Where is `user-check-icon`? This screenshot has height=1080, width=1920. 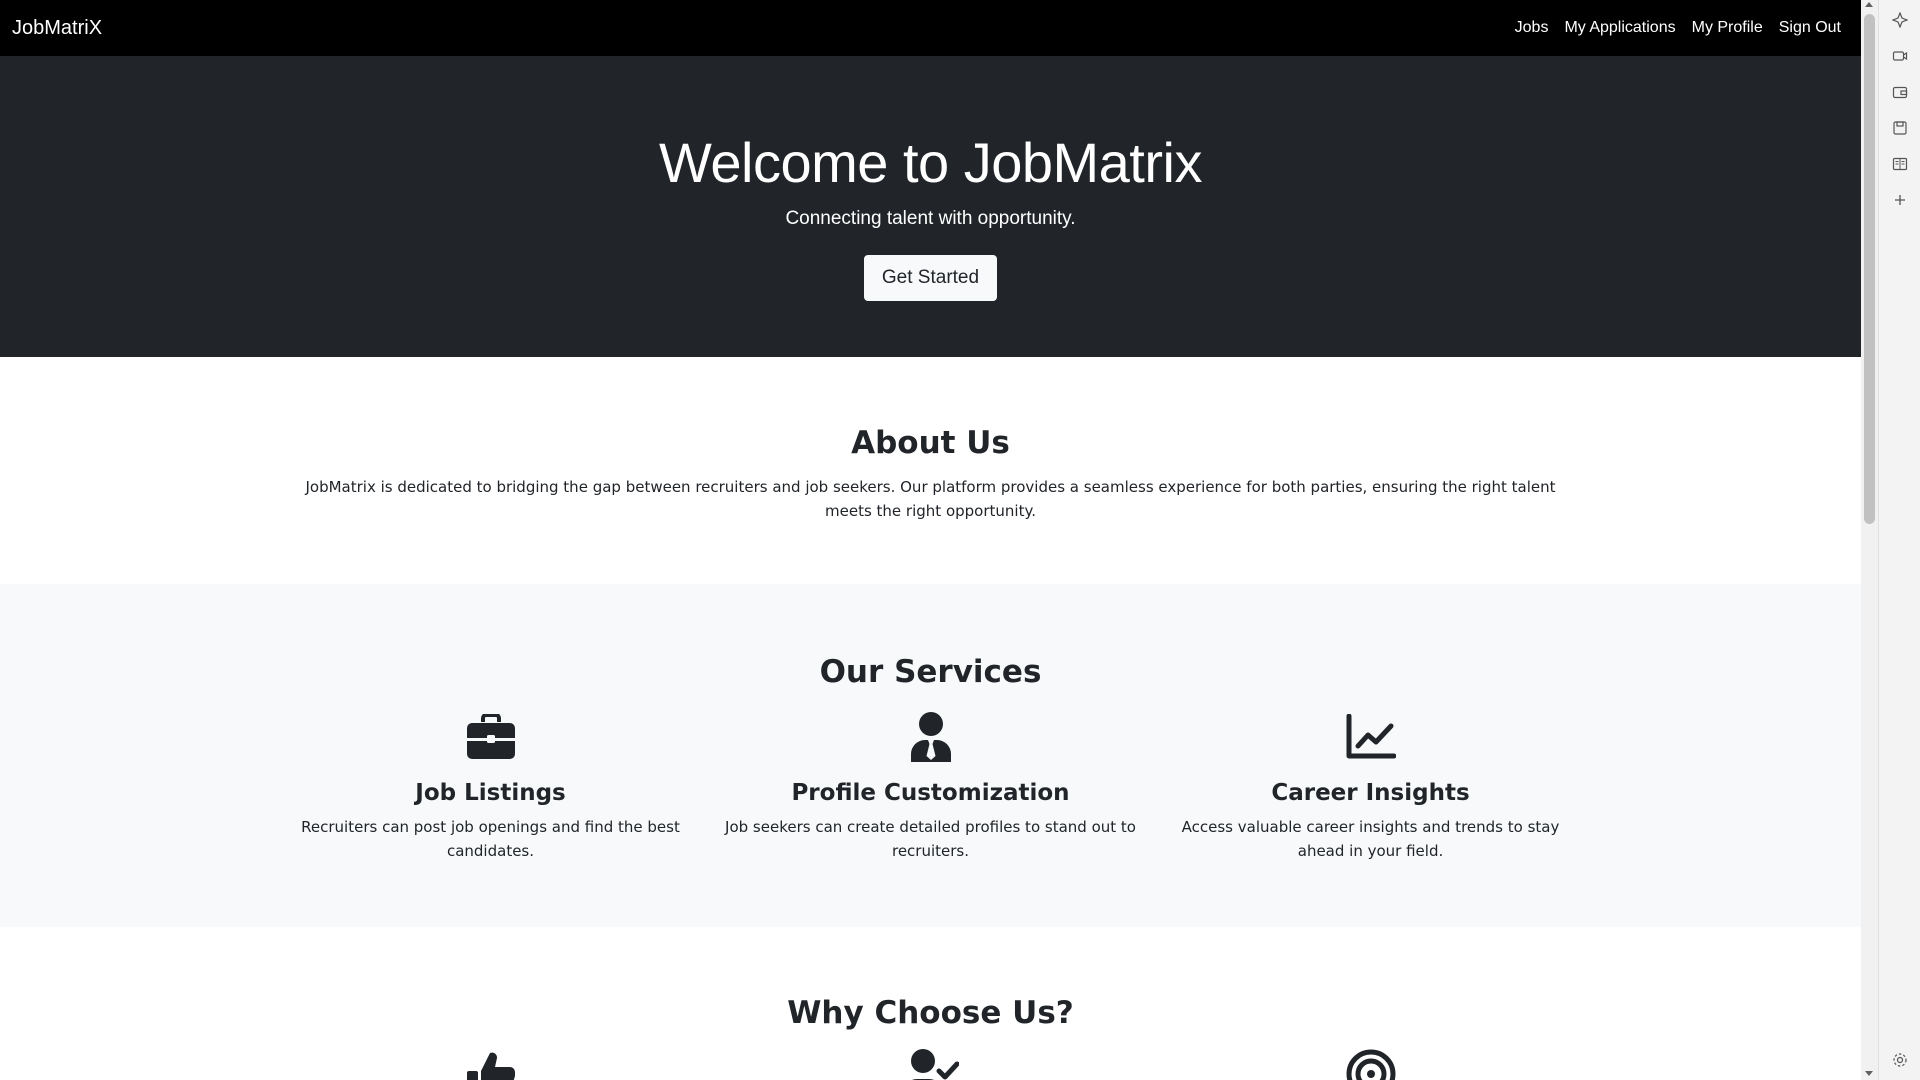 user-check-icon is located at coordinates (931, 1064).